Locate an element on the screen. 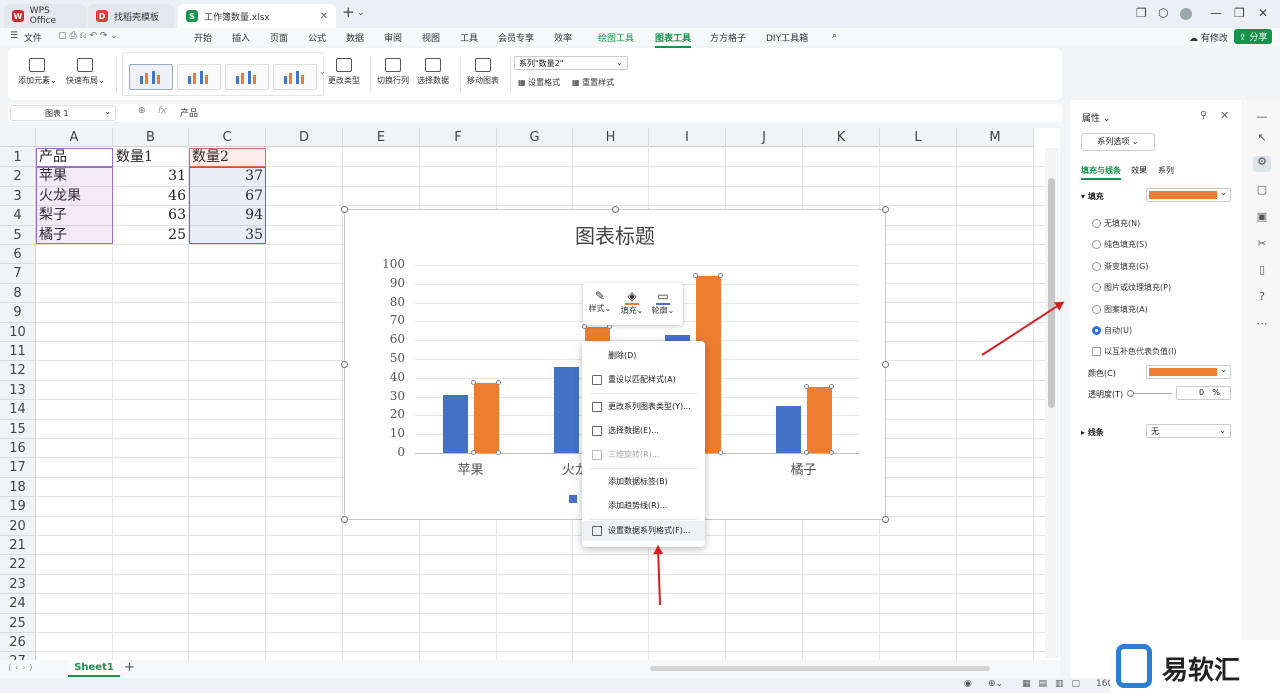 This screenshot has height=693, width=1280. fx-icon: fx is located at coordinates (162, 111).